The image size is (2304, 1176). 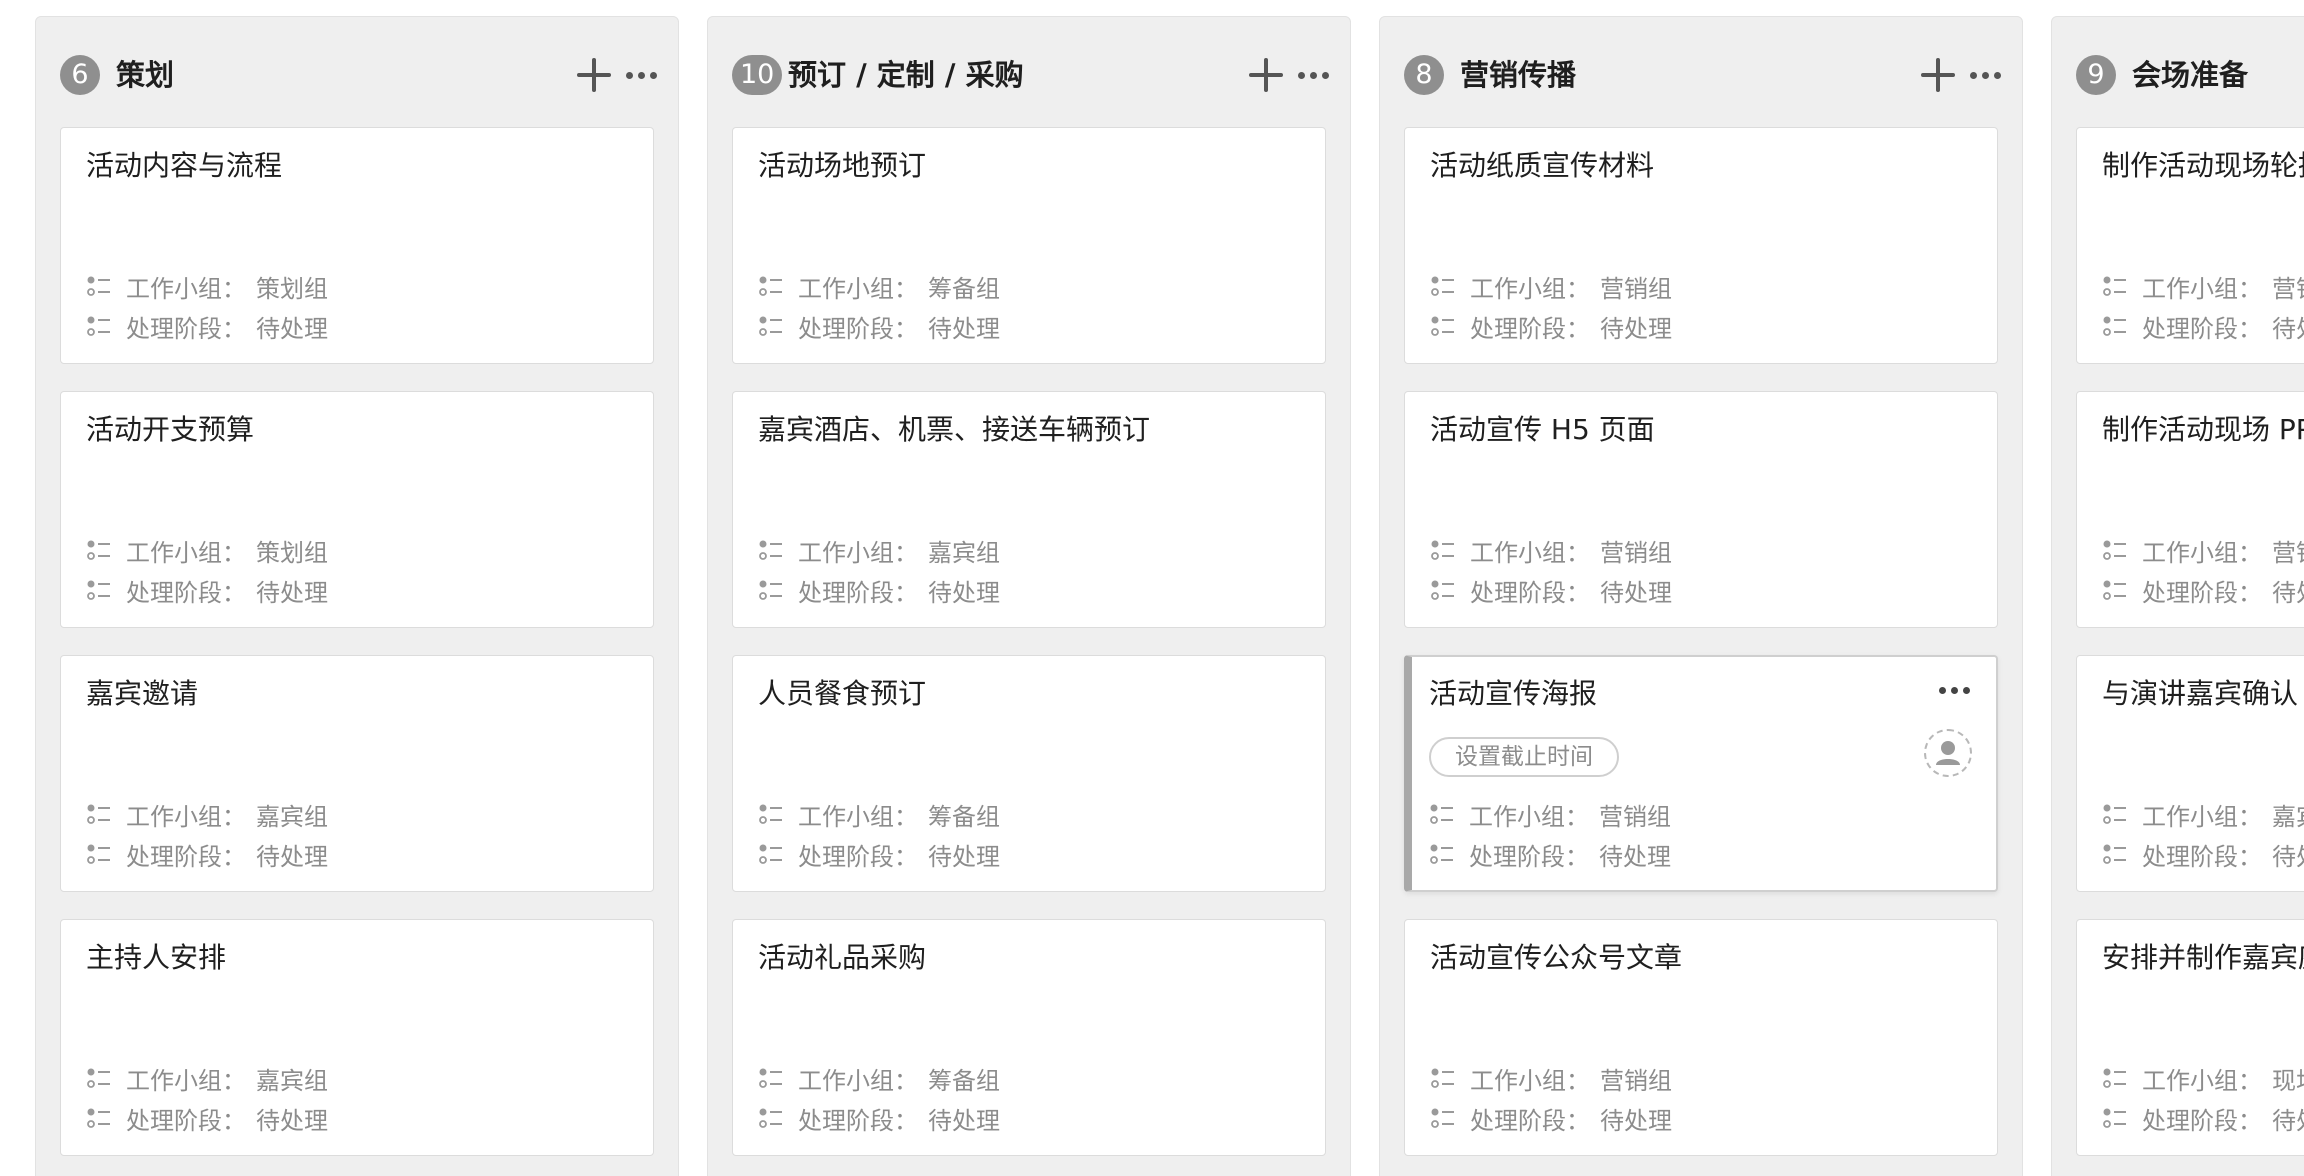 I want to click on task-card: 与演讲嘉宾确认 工作小组： 嘉宾组 处理阶段： 待处理, so click(x=2190, y=773).